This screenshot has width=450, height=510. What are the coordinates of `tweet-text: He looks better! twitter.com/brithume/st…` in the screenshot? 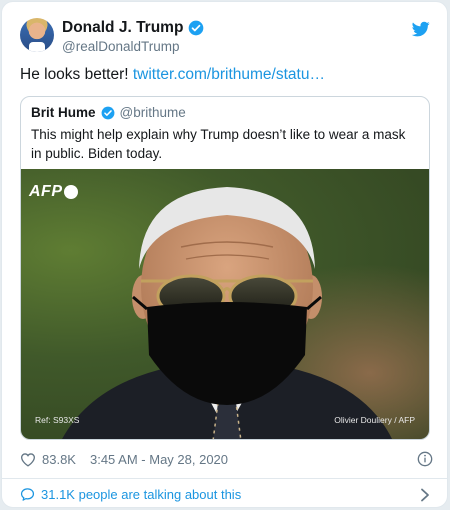 It's located at (172, 75).